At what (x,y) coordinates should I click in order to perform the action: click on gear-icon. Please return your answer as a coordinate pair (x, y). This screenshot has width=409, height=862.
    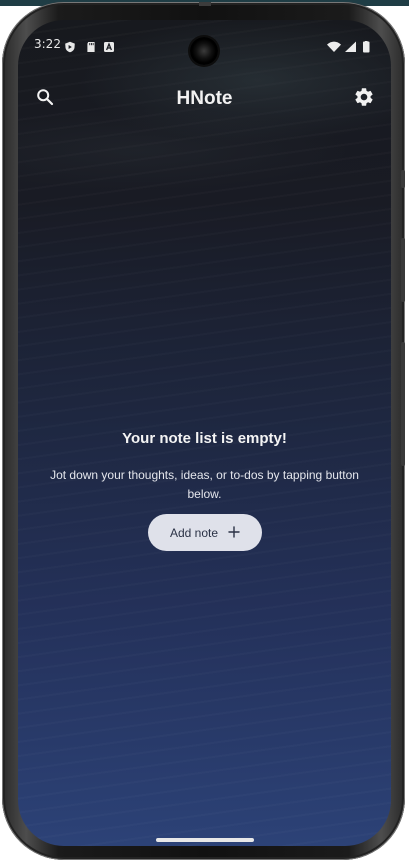
    Looking at the image, I should click on (364, 99).